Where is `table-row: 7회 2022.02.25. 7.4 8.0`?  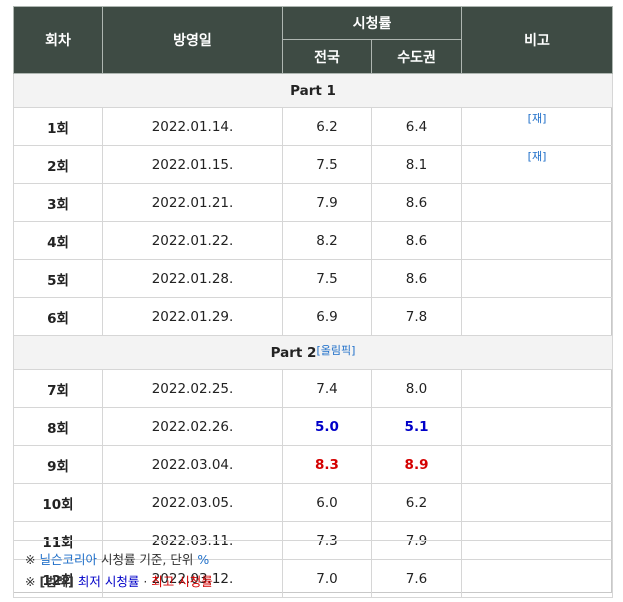
table-row: 7회 2022.02.25. 7.4 8.0 is located at coordinates (313, 388).